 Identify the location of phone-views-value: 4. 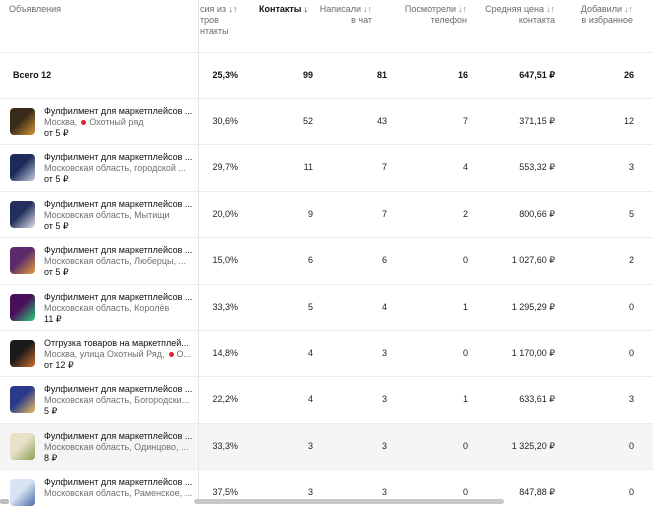
(465, 167).